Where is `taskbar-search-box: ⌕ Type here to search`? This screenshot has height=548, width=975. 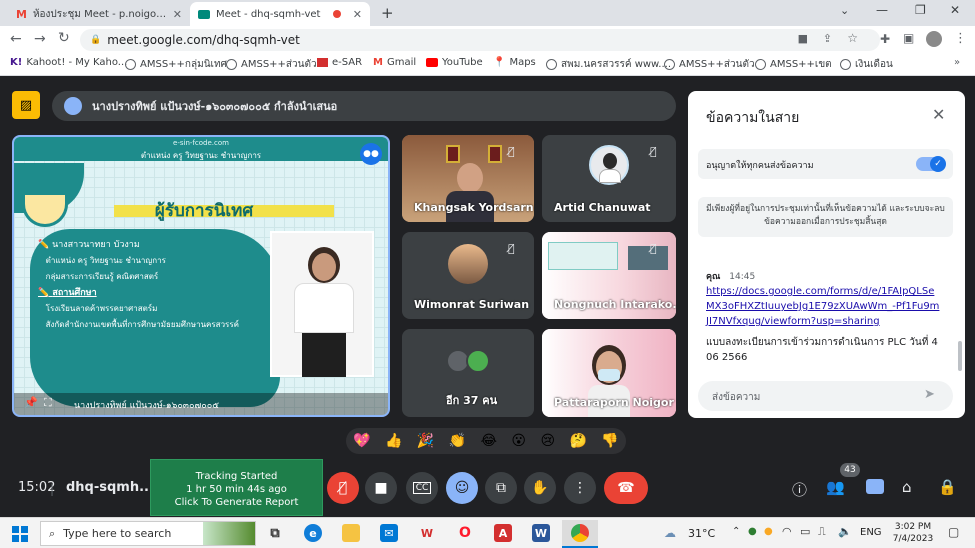
taskbar-search-box: ⌕ Type here to search is located at coordinates (148, 533).